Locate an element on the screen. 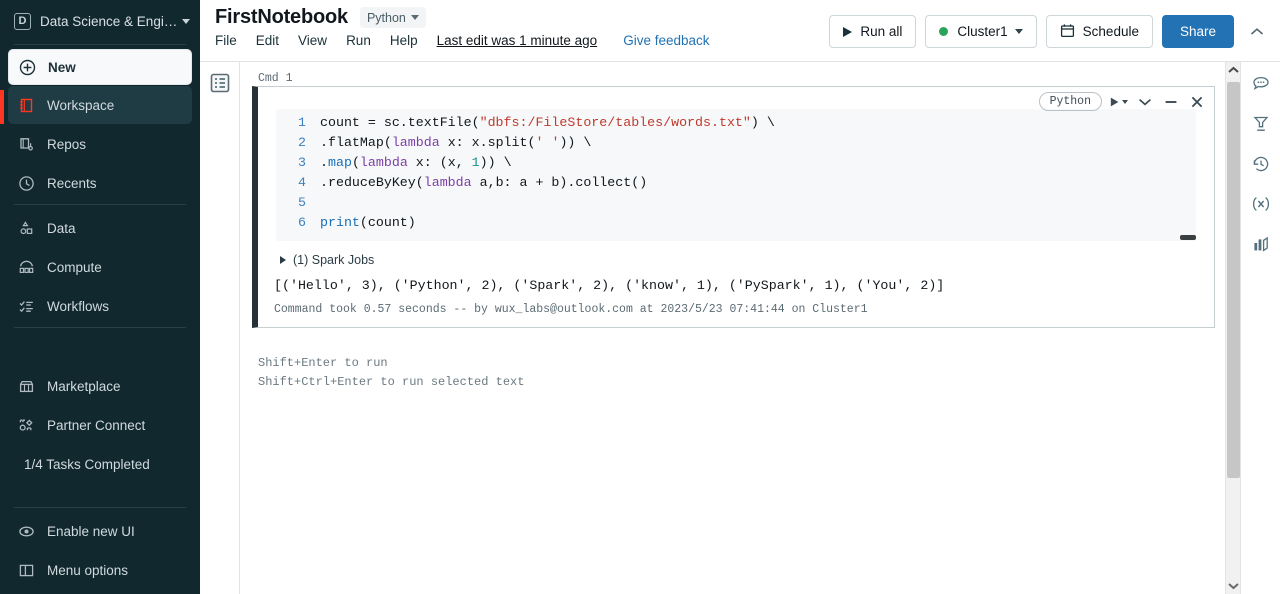  sidebar-item-label: Menu options is located at coordinates (88, 570).